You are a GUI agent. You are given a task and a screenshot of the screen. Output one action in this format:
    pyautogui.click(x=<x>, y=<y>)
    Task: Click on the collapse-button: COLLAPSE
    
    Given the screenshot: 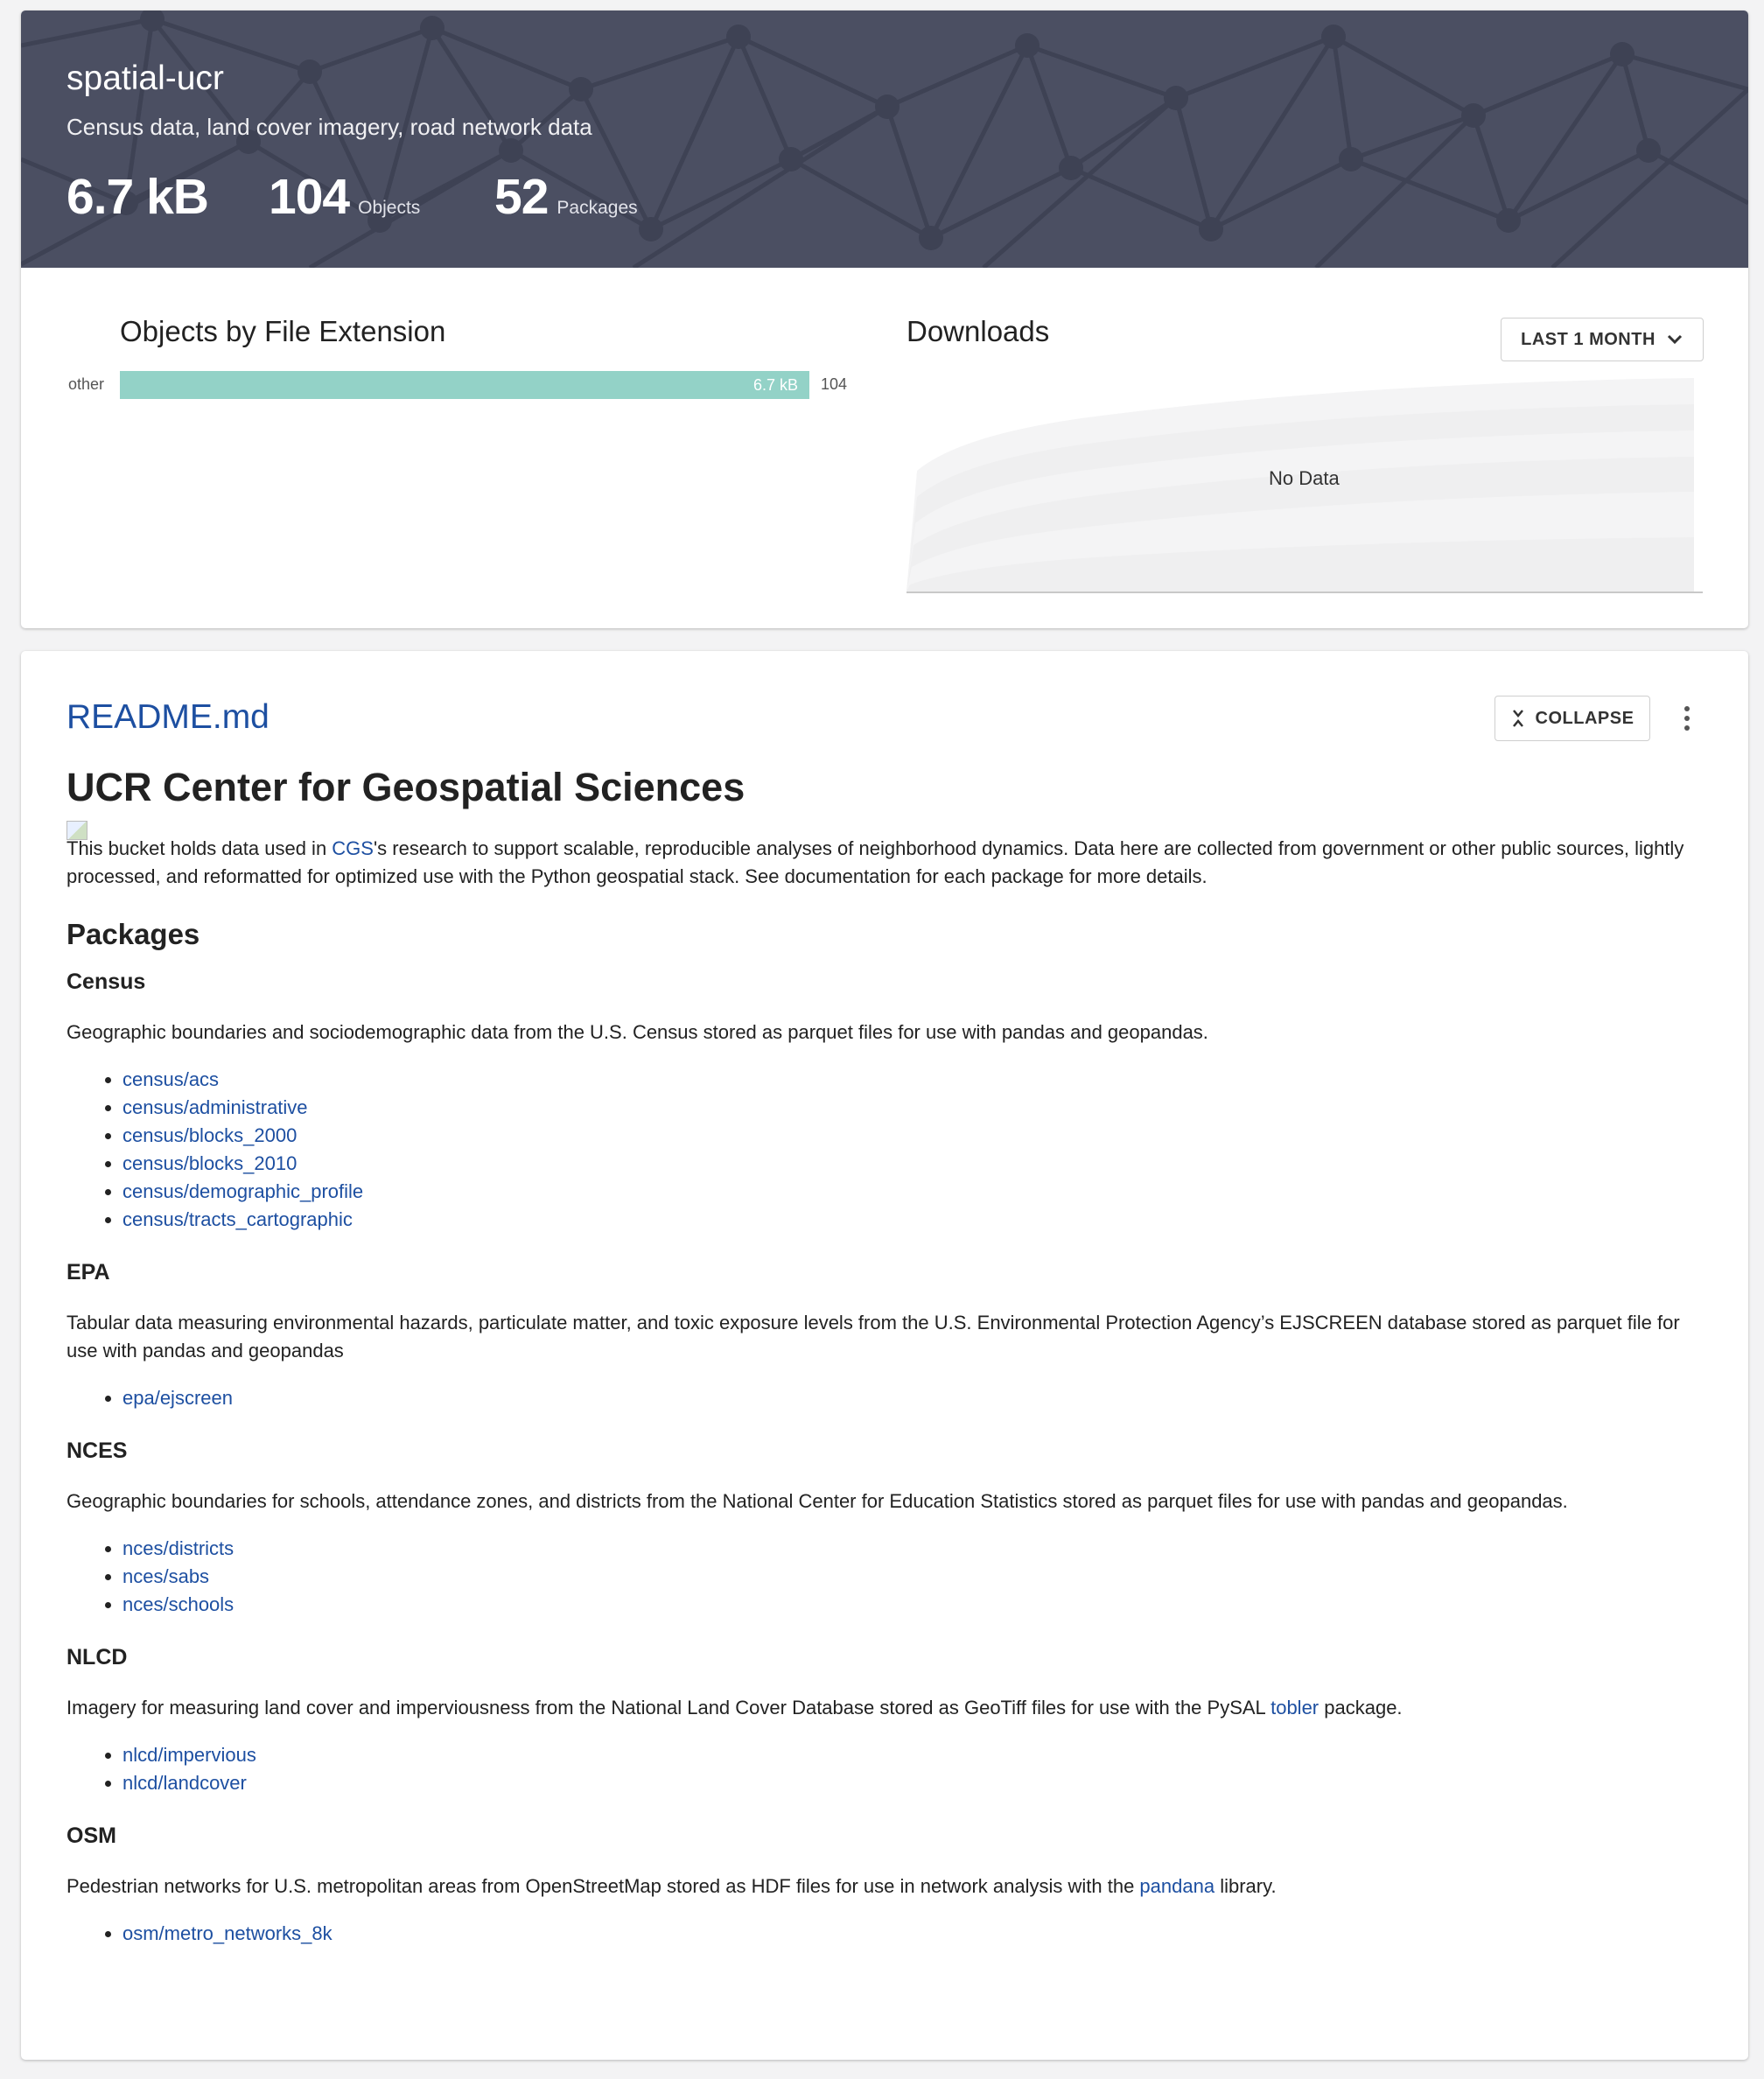 What is the action you would take?
    pyautogui.click(x=1572, y=718)
    